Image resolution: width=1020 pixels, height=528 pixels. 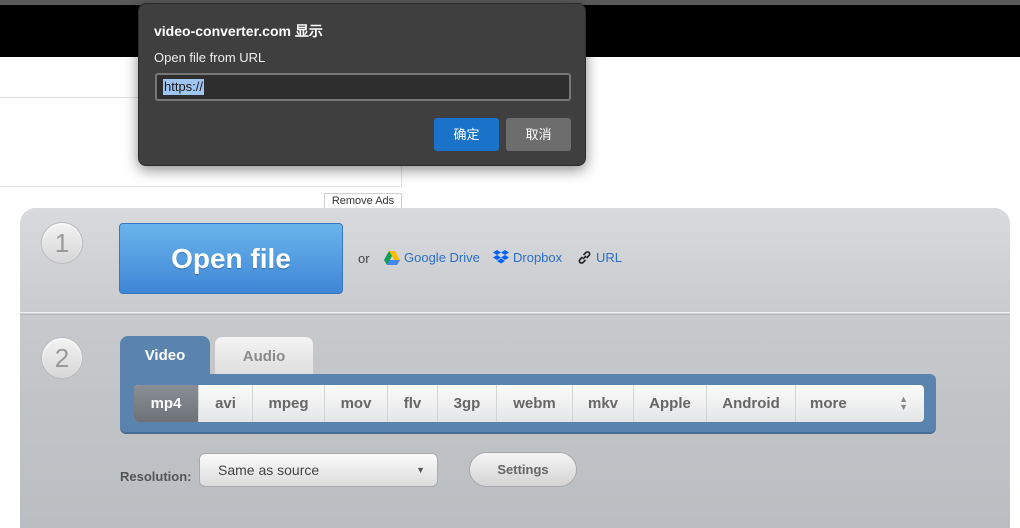 What do you see at coordinates (535, 403) in the screenshot?
I see `format-webm: webm` at bounding box center [535, 403].